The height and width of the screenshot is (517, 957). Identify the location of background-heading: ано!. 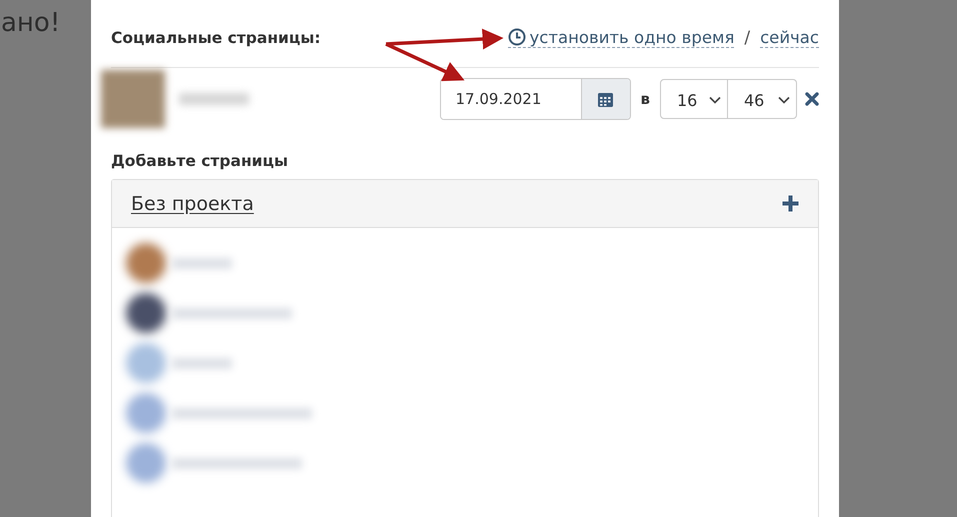
(30, 23).